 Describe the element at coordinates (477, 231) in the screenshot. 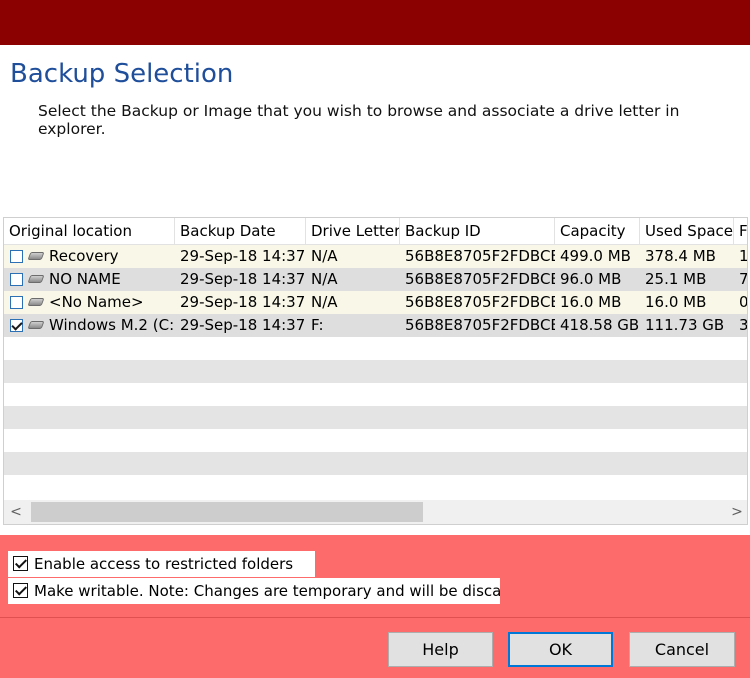

I see `column-header-backup-id: Backup ID` at that location.